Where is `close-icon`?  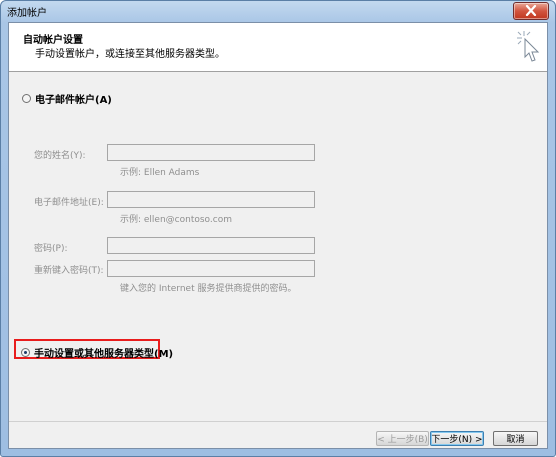 close-icon is located at coordinates (531, 10).